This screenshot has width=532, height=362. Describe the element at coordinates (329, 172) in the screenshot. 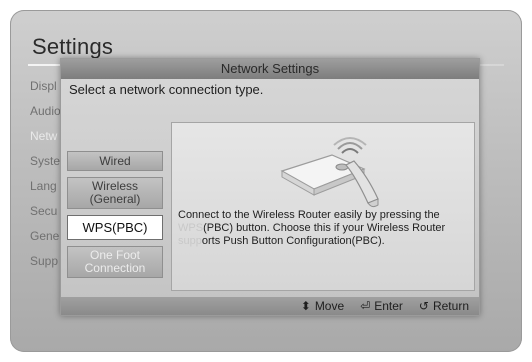

I see `wireless-router-illustration` at that location.